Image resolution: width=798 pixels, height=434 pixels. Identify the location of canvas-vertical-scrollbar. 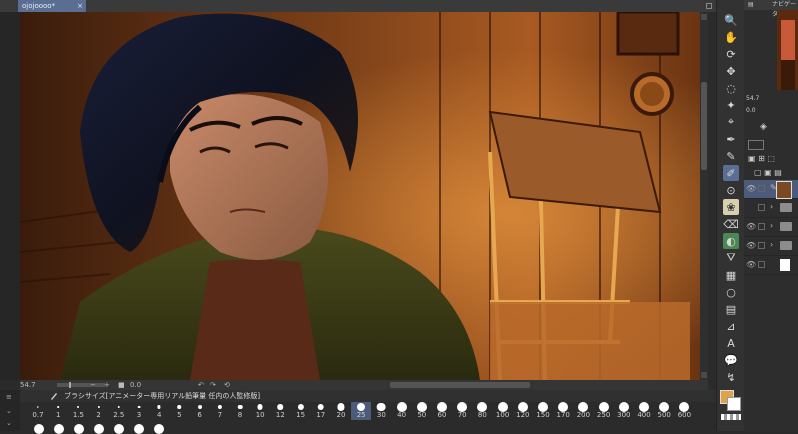
(704, 196).